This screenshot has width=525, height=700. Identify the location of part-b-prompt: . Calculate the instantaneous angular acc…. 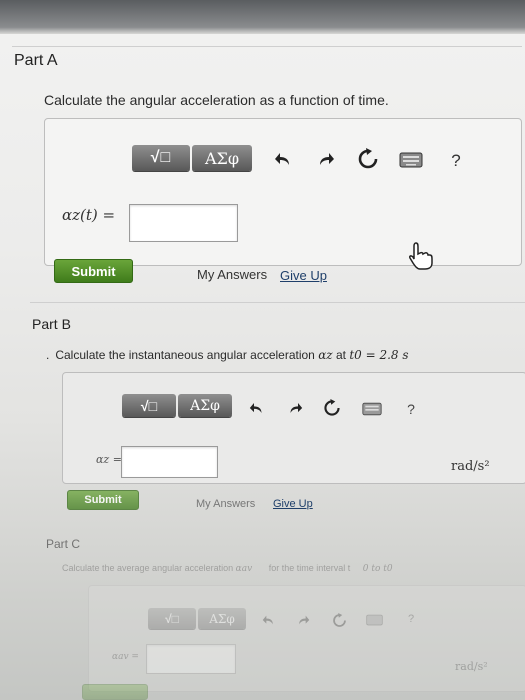
(227, 355).